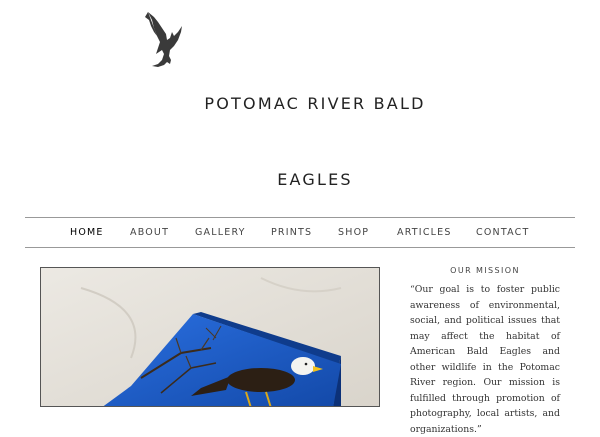 The height and width of the screenshot is (437, 600). What do you see at coordinates (485, 270) in the screenshot?
I see `mission-heading: OUR MISSION` at bounding box center [485, 270].